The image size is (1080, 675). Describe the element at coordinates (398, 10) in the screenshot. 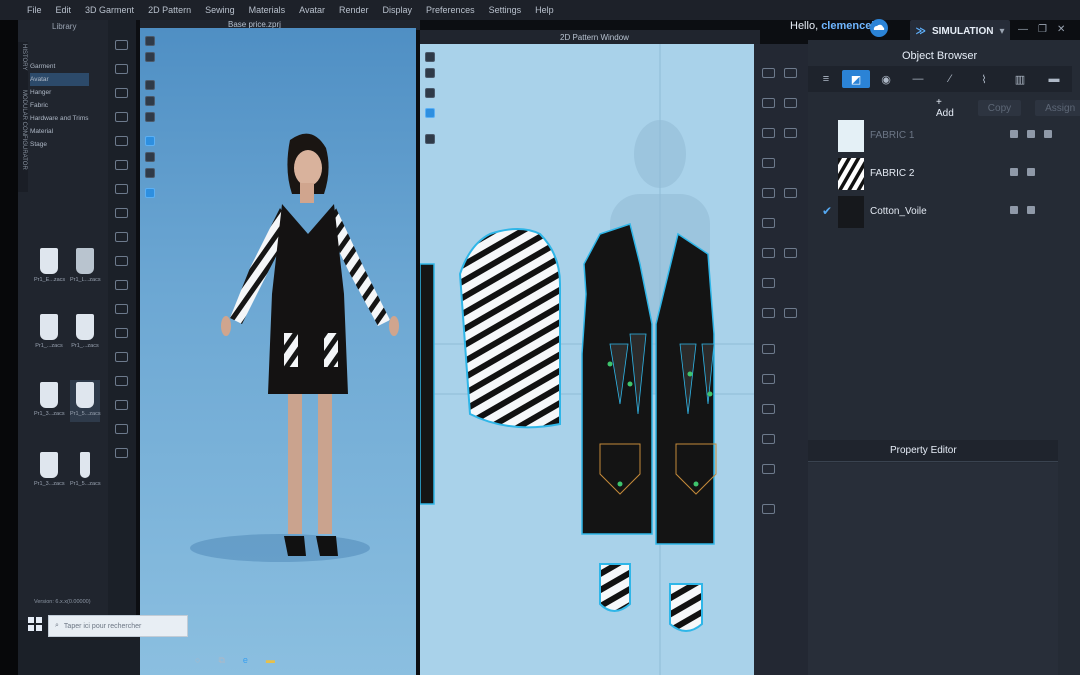

I see `menu-display: Display` at that location.